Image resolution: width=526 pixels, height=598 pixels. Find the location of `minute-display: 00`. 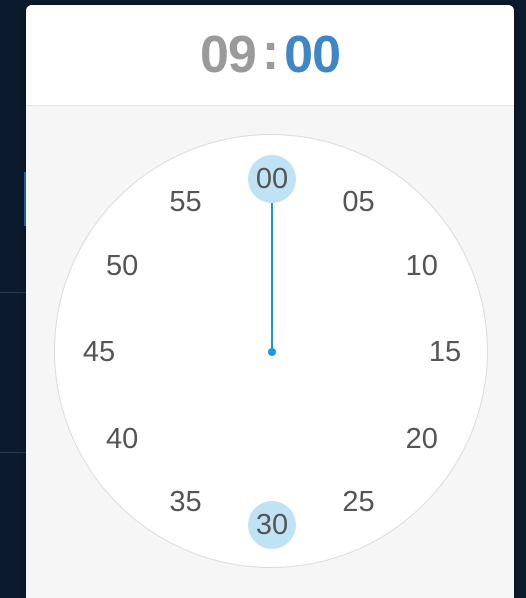

minute-display: 00 is located at coordinates (312, 55).